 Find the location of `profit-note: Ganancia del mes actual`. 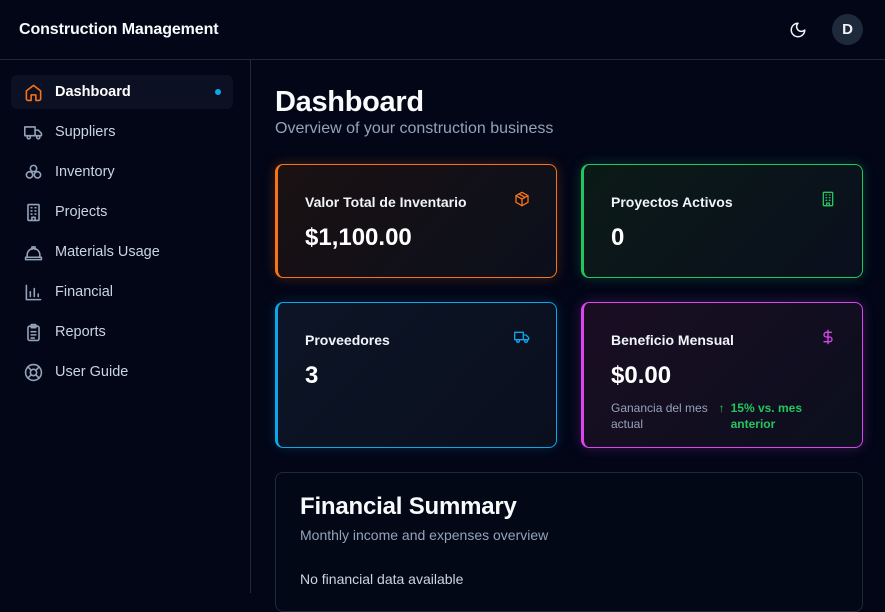

profit-note: Ganancia del mes actual is located at coordinates (659, 416).